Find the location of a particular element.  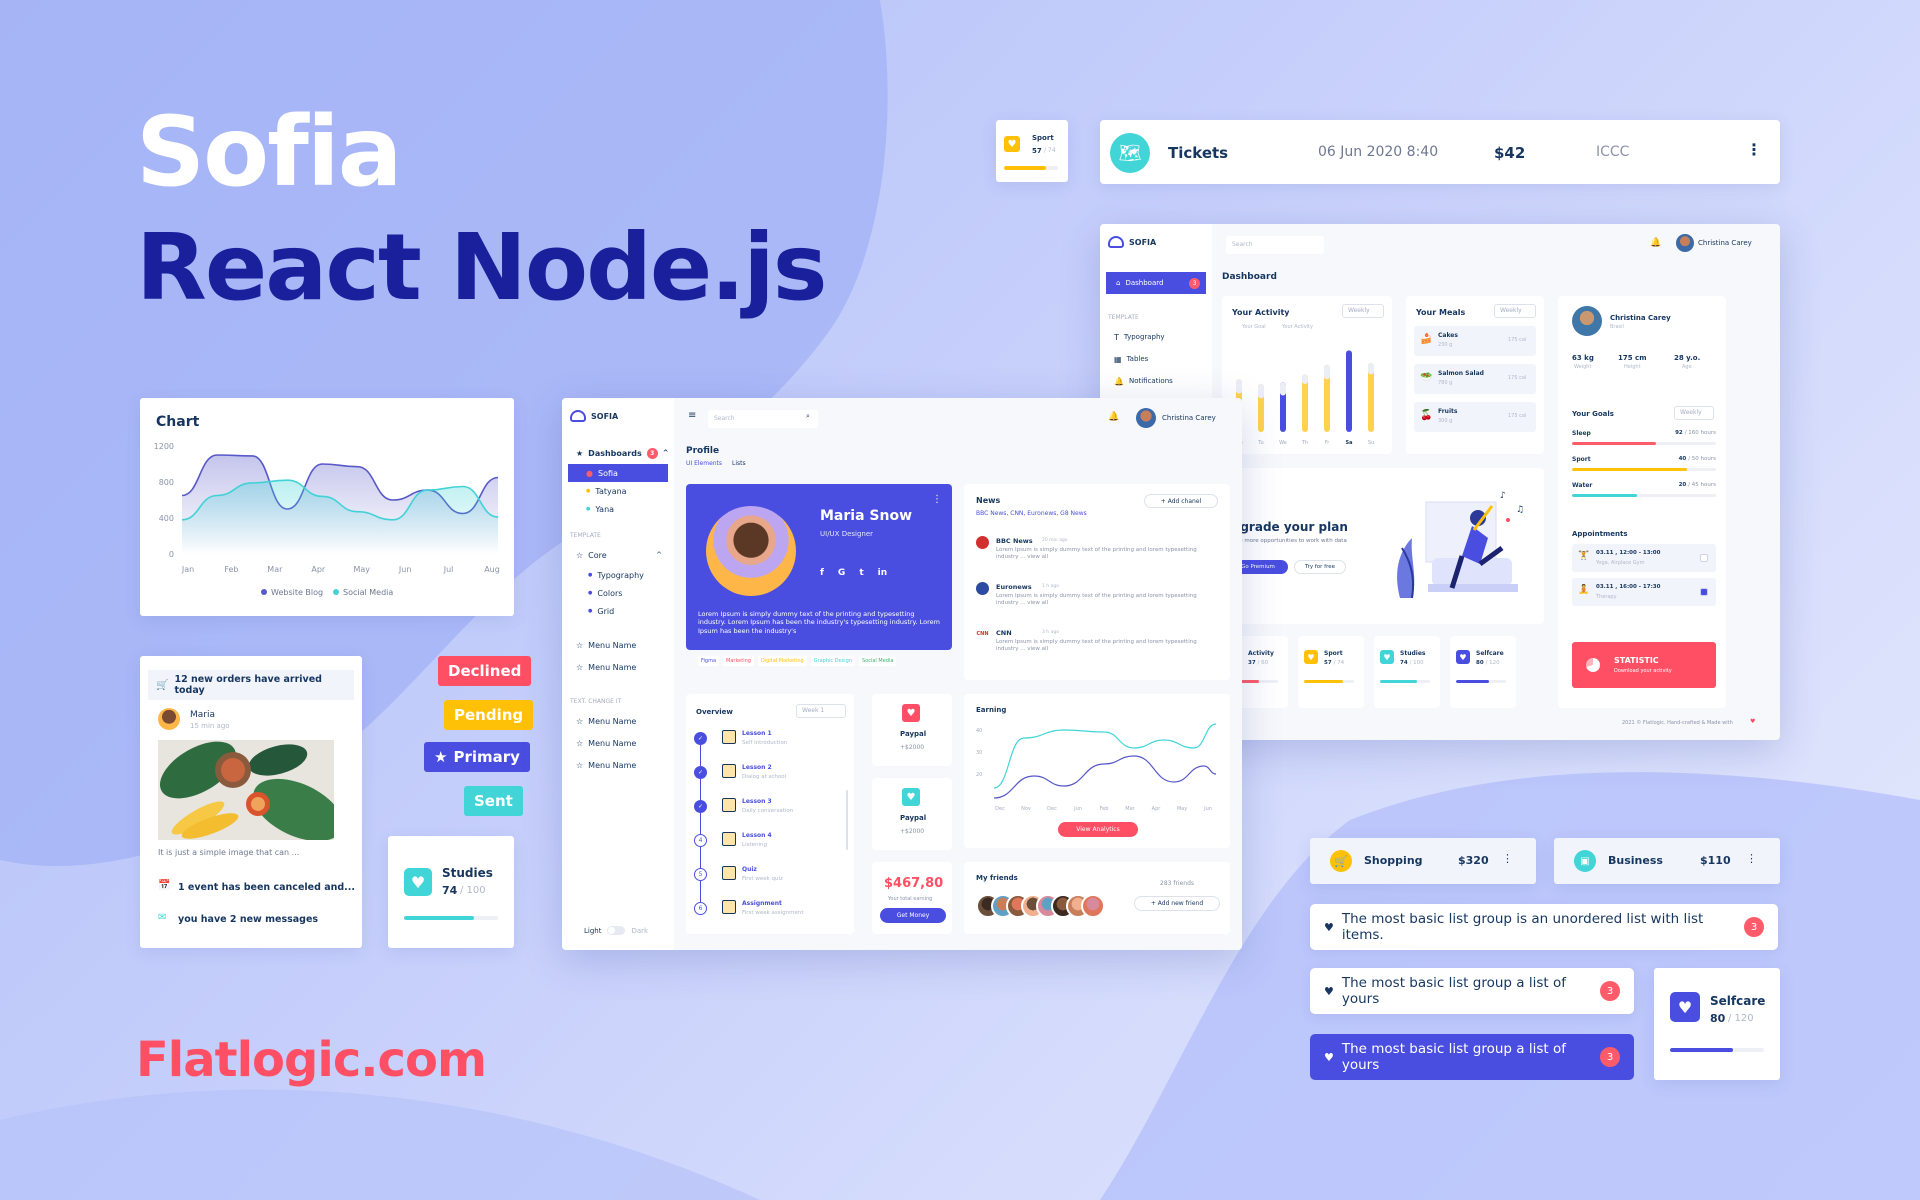

flatlogic-link: Flatlogic.com is located at coordinates (311, 1060).